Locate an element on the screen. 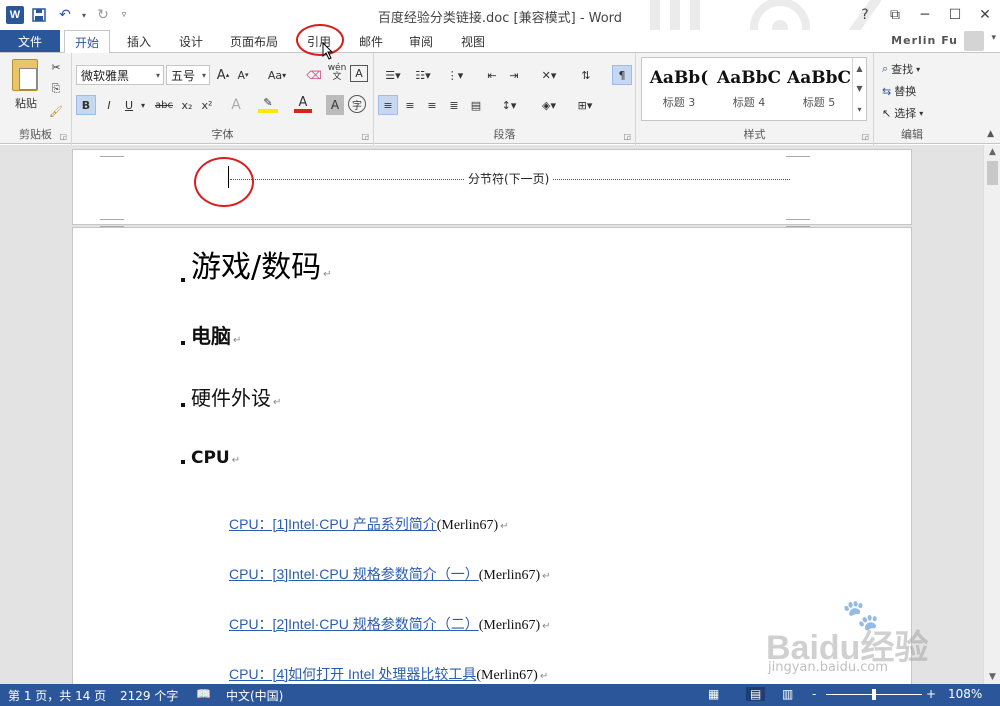 The width and height of the screenshot is (1000, 706). cut-icon: ✂ is located at coordinates (56, 67).